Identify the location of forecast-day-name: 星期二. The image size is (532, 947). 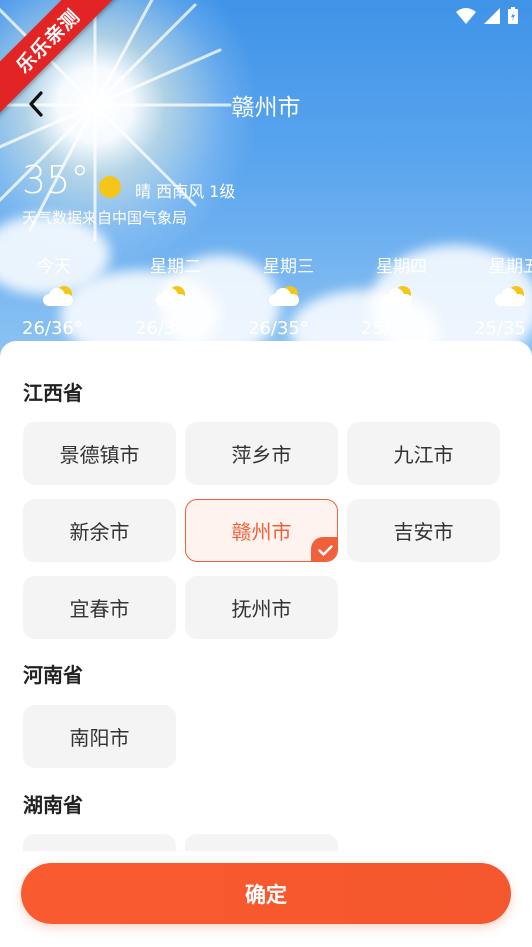
(175, 267).